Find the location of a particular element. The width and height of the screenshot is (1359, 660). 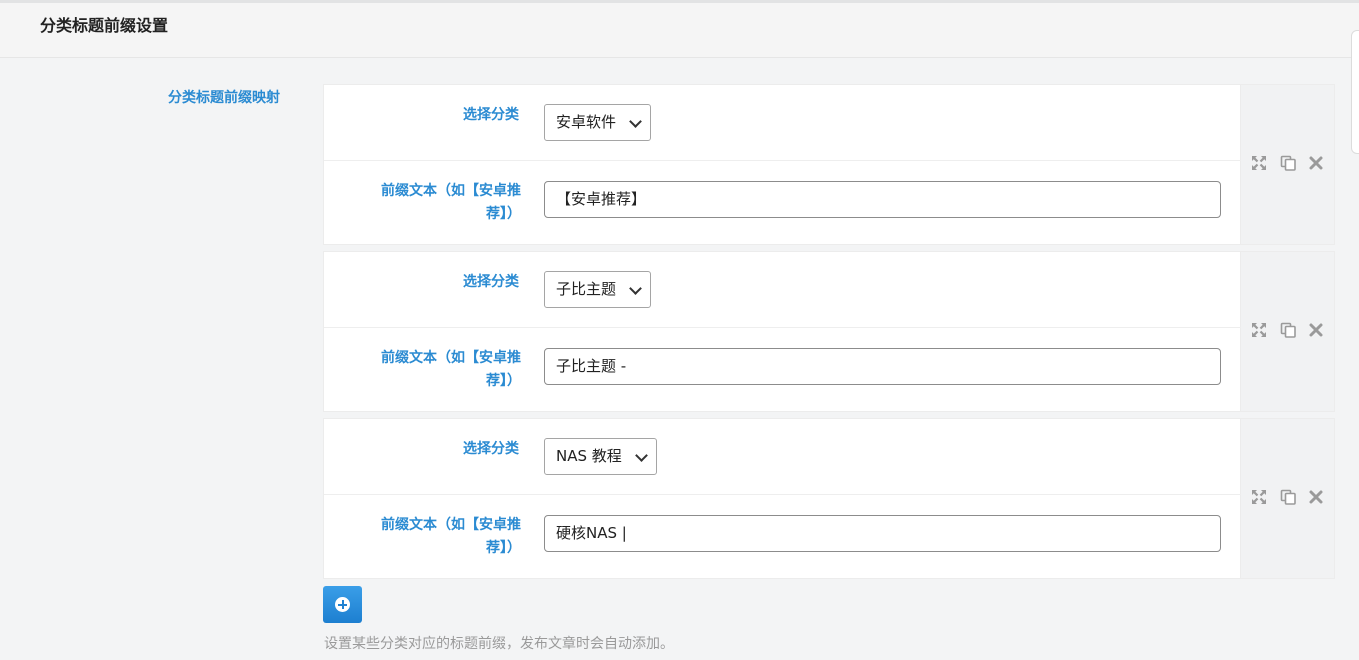

prefix-text-input: 子比主题 - is located at coordinates (882, 366).